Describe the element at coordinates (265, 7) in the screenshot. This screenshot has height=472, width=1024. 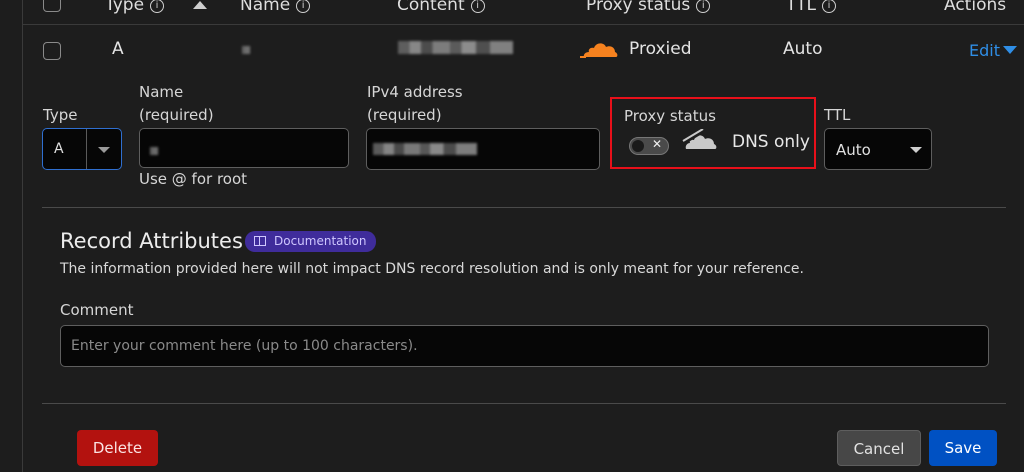
I see `column-header-name-label: Name` at that location.